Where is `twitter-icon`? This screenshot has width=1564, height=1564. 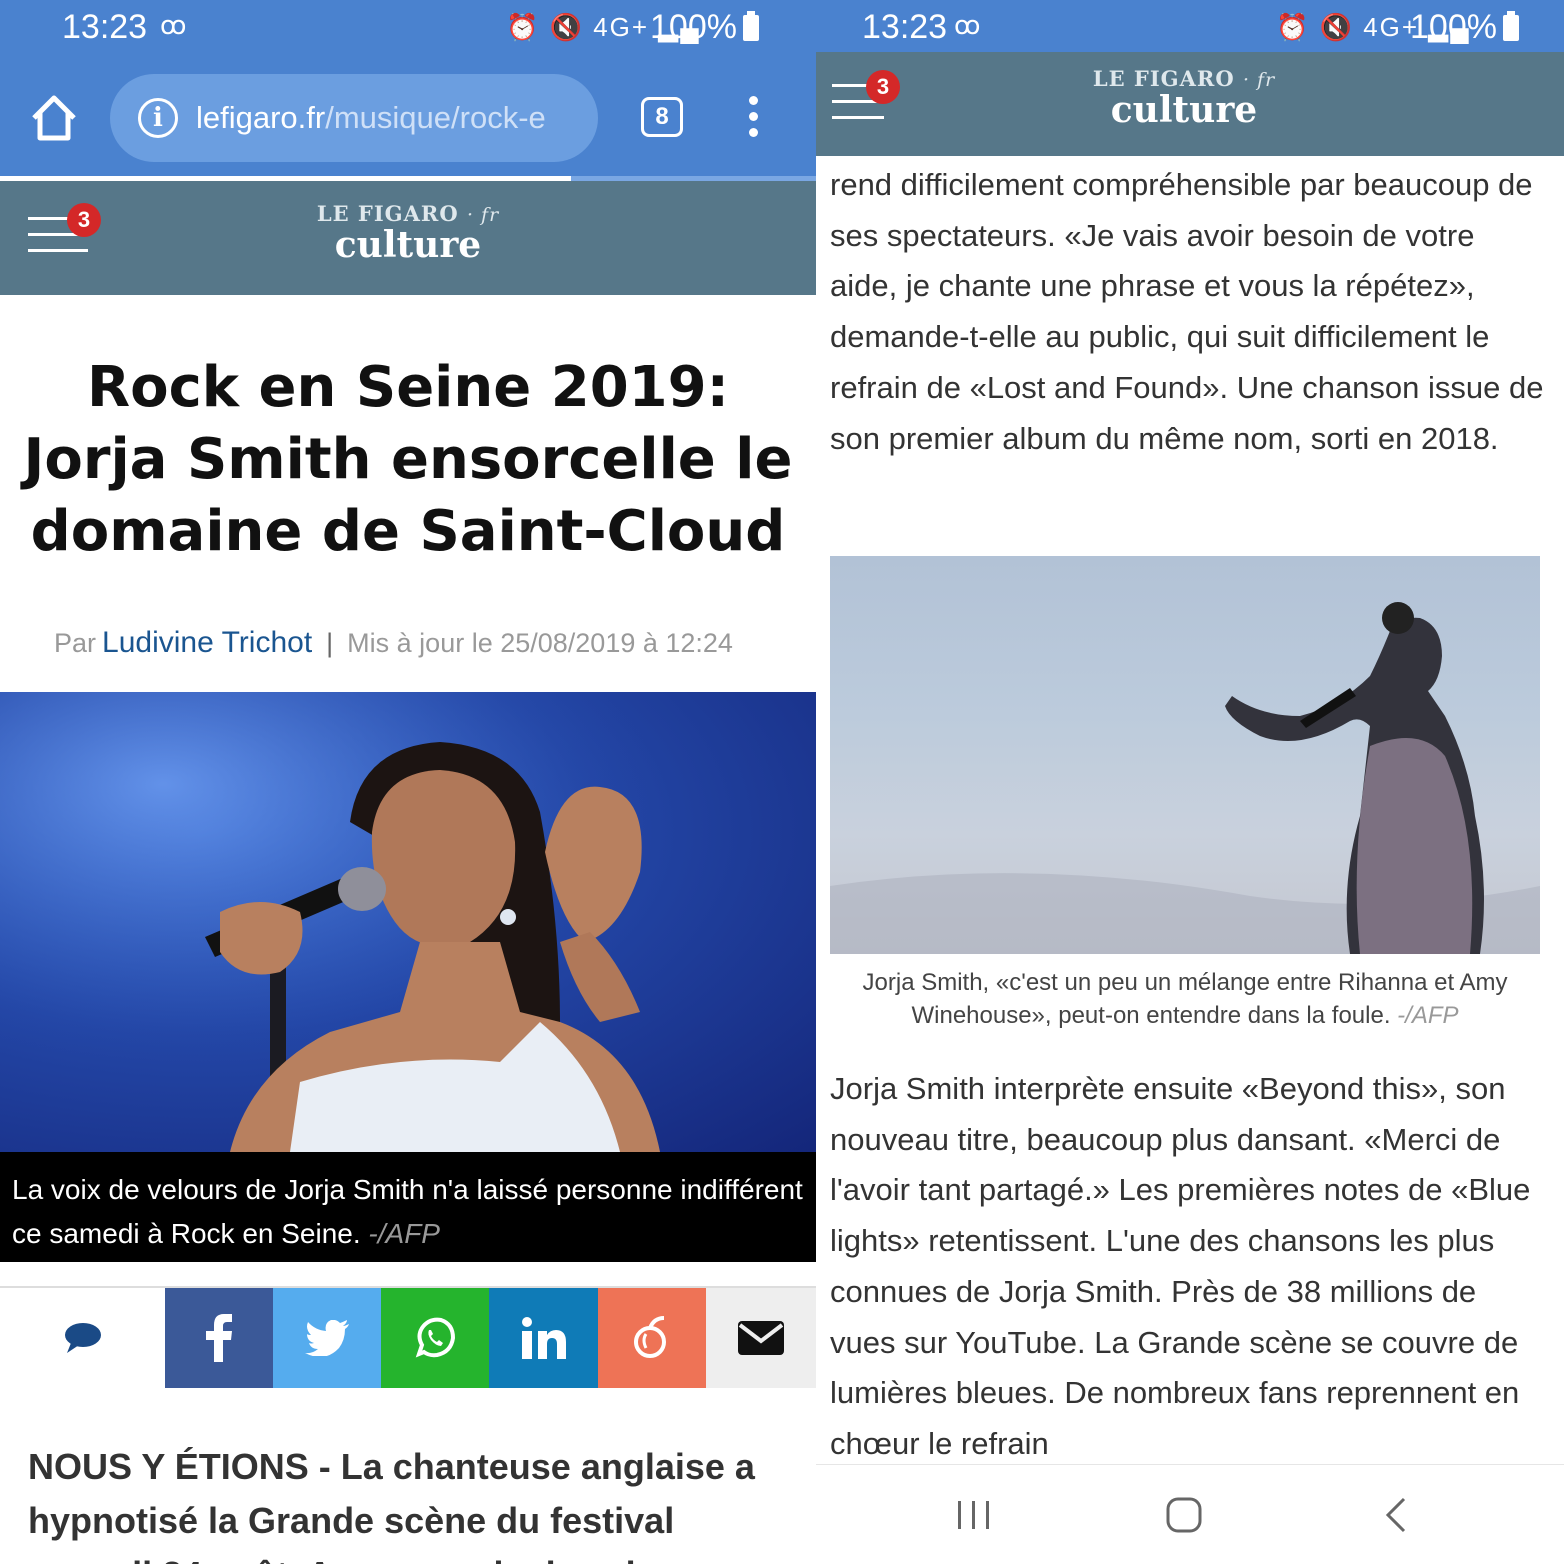 twitter-icon is located at coordinates (327, 1338).